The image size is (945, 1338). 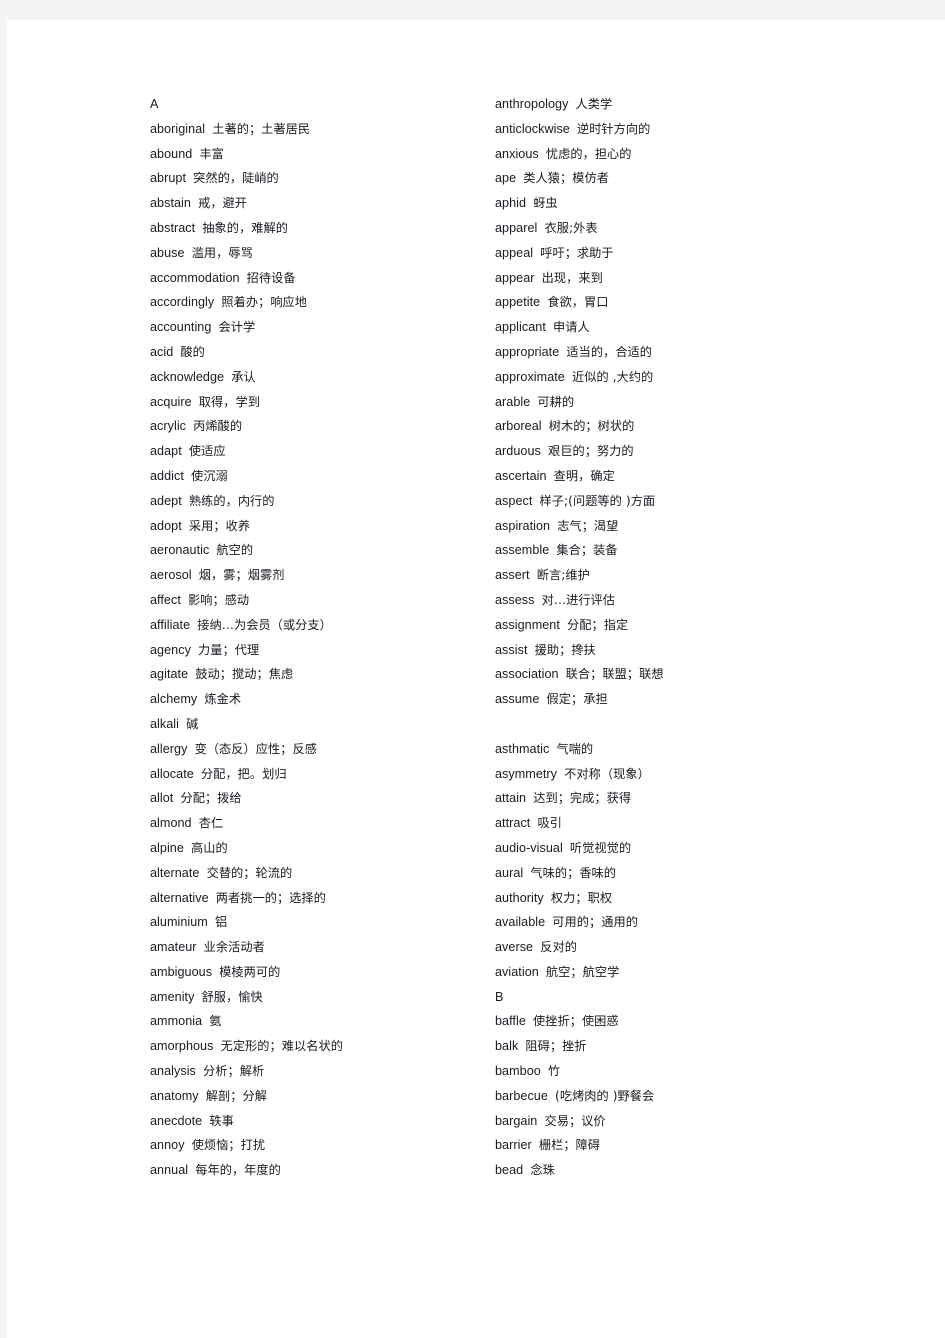 What do you see at coordinates (180, 550) in the screenshot?
I see `entry-word: aeronautic` at bounding box center [180, 550].